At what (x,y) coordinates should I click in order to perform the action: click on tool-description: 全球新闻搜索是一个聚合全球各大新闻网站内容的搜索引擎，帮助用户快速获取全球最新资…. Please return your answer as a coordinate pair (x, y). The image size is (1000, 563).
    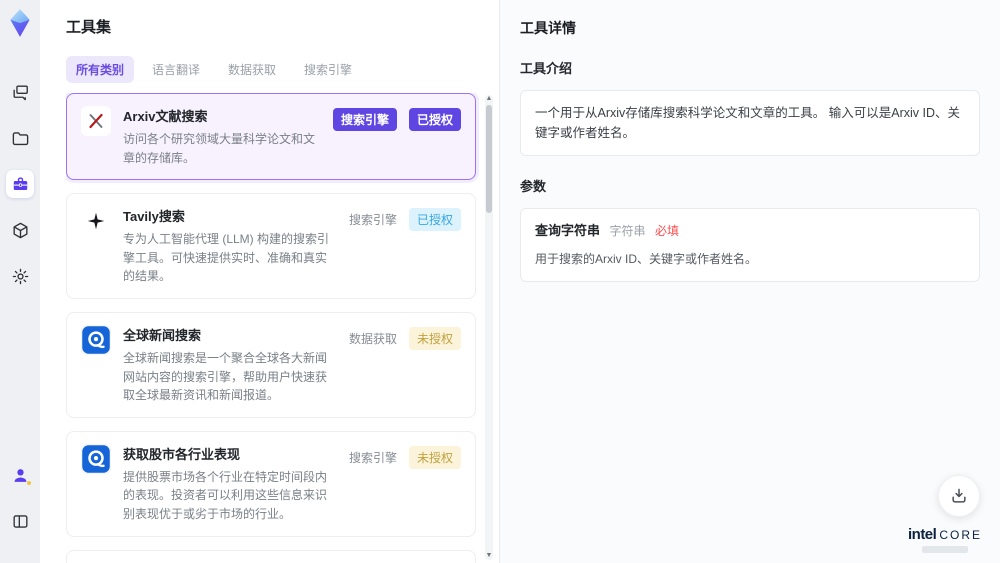
    Looking at the image, I should click on (225, 376).